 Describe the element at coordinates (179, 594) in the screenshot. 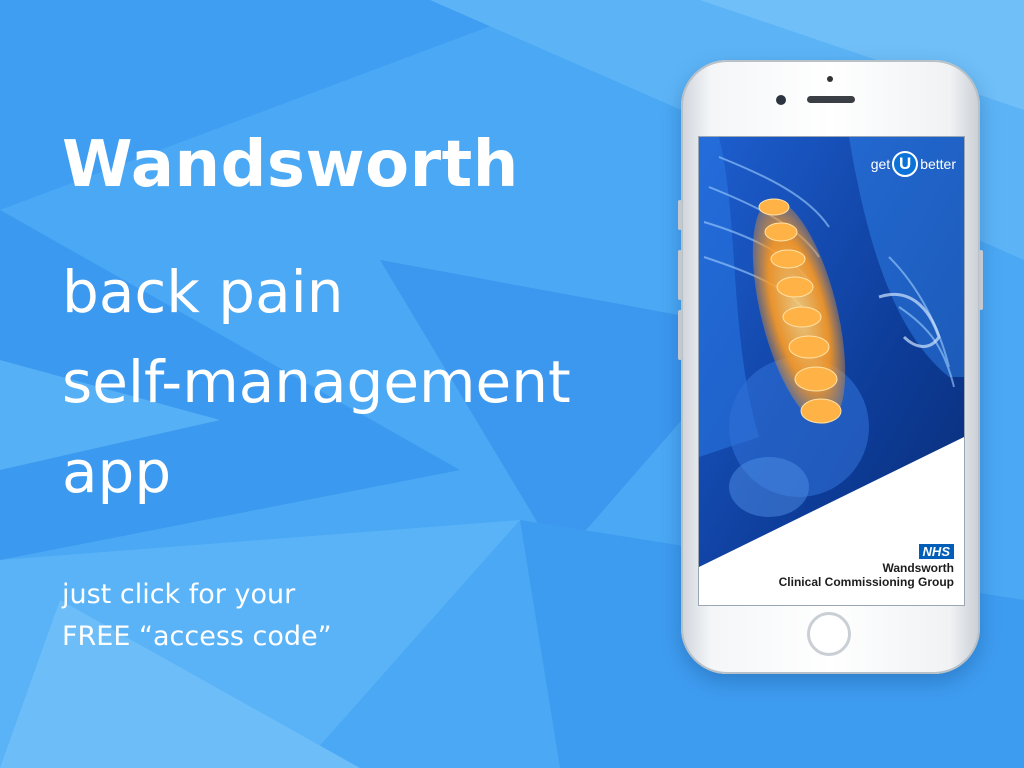

I see `cta-line-1: just click for your` at that location.